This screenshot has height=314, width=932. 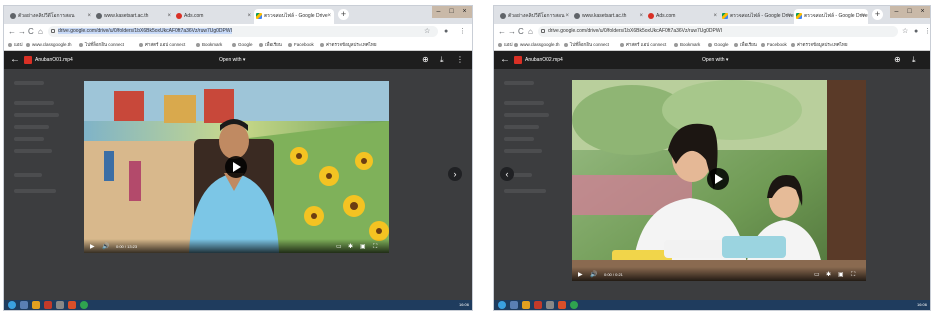 I want to click on browser-tab: ตรวจสอบไฟล์ - Google Drive ×, so click(x=757, y=16).